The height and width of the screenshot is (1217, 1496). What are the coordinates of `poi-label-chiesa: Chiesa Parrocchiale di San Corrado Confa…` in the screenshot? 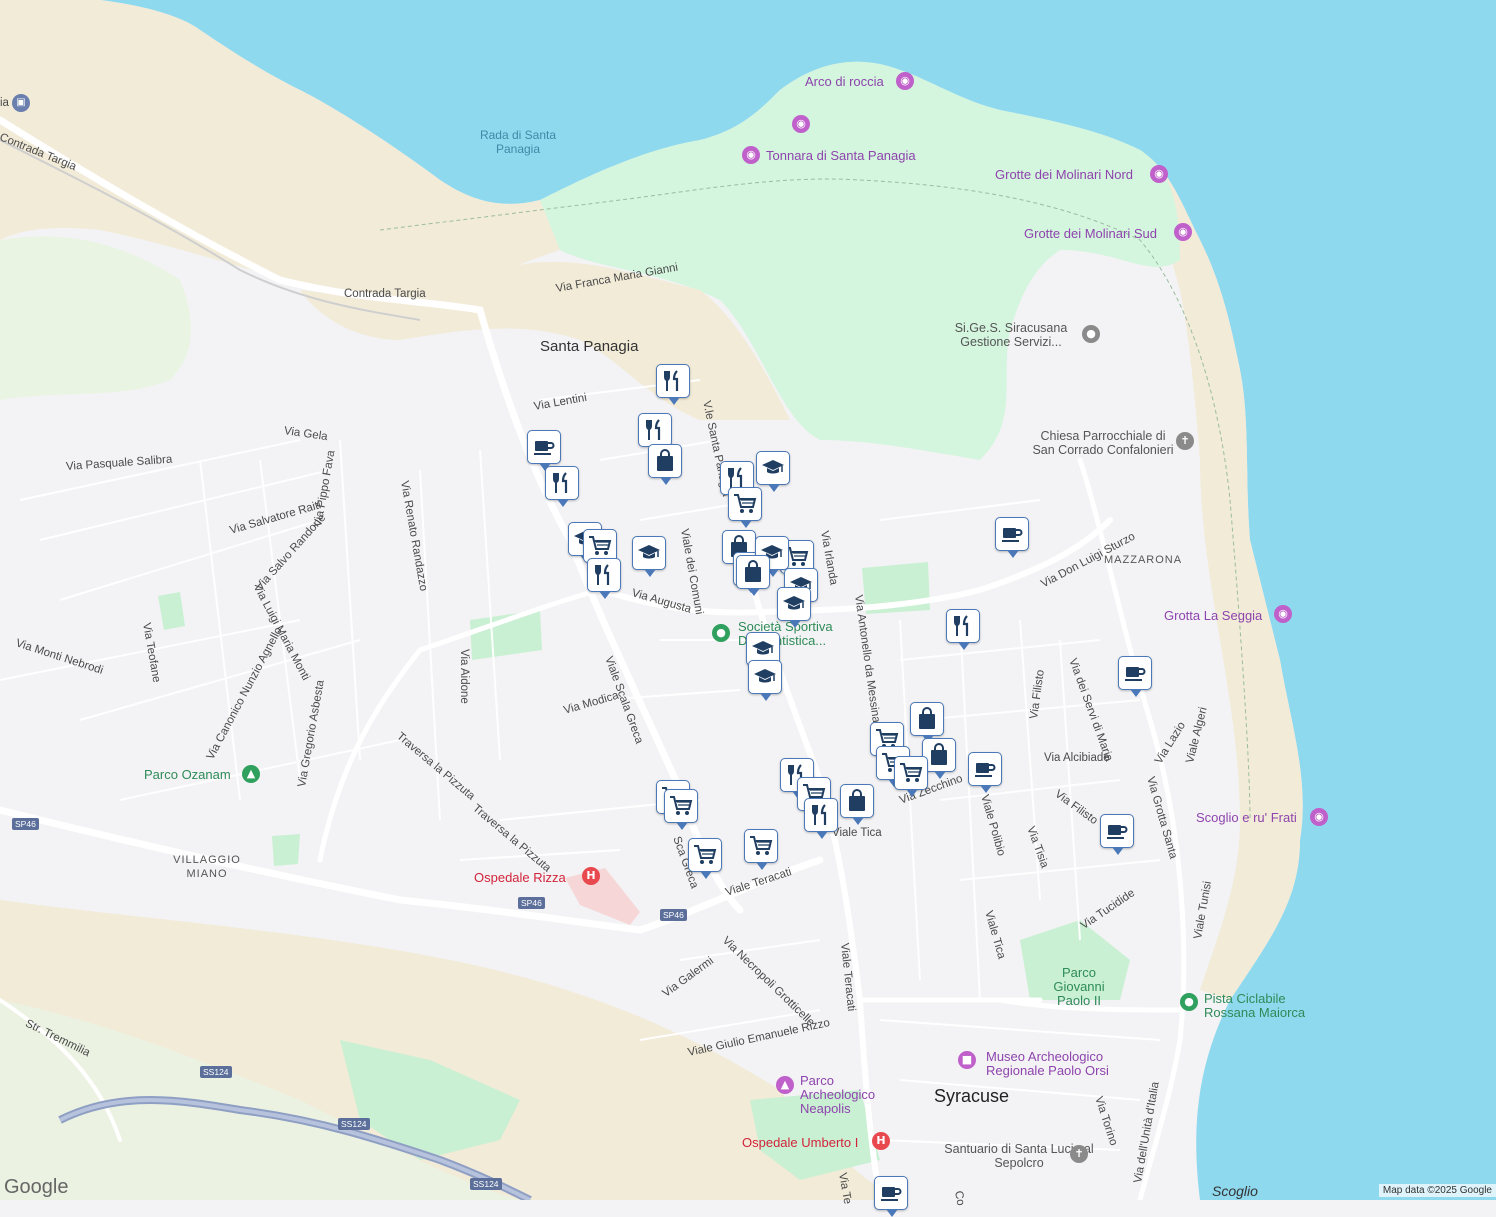 It's located at (1103, 443).